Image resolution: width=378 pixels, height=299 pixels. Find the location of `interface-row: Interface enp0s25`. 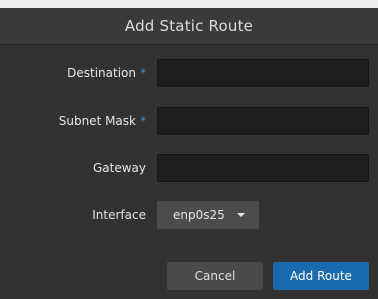

interface-row: Interface enp0s25 is located at coordinates (189, 215).